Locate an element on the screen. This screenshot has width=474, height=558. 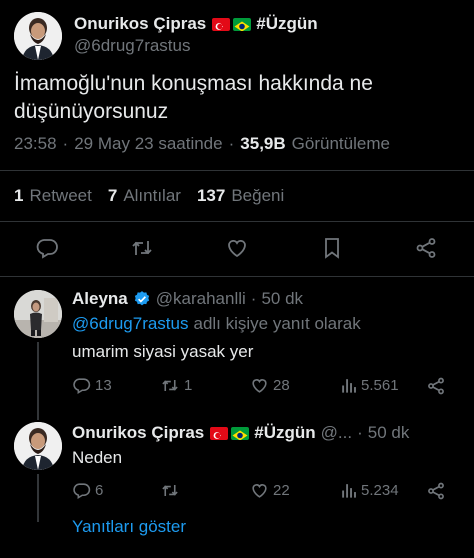
bookmark-icon is located at coordinates (332, 248).